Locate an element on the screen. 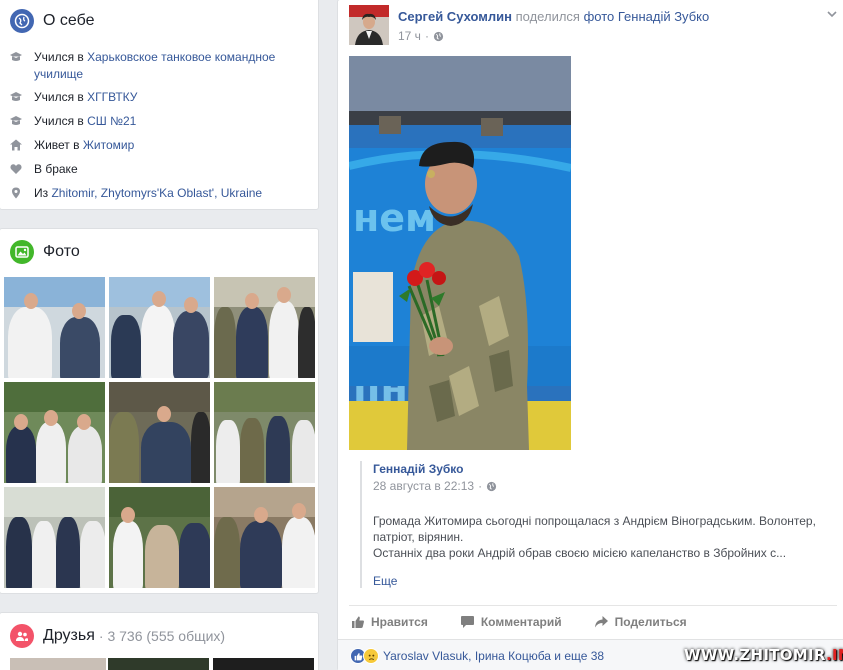 The width and height of the screenshot is (843, 670). globe-icon is located at coordinates (22, 21).